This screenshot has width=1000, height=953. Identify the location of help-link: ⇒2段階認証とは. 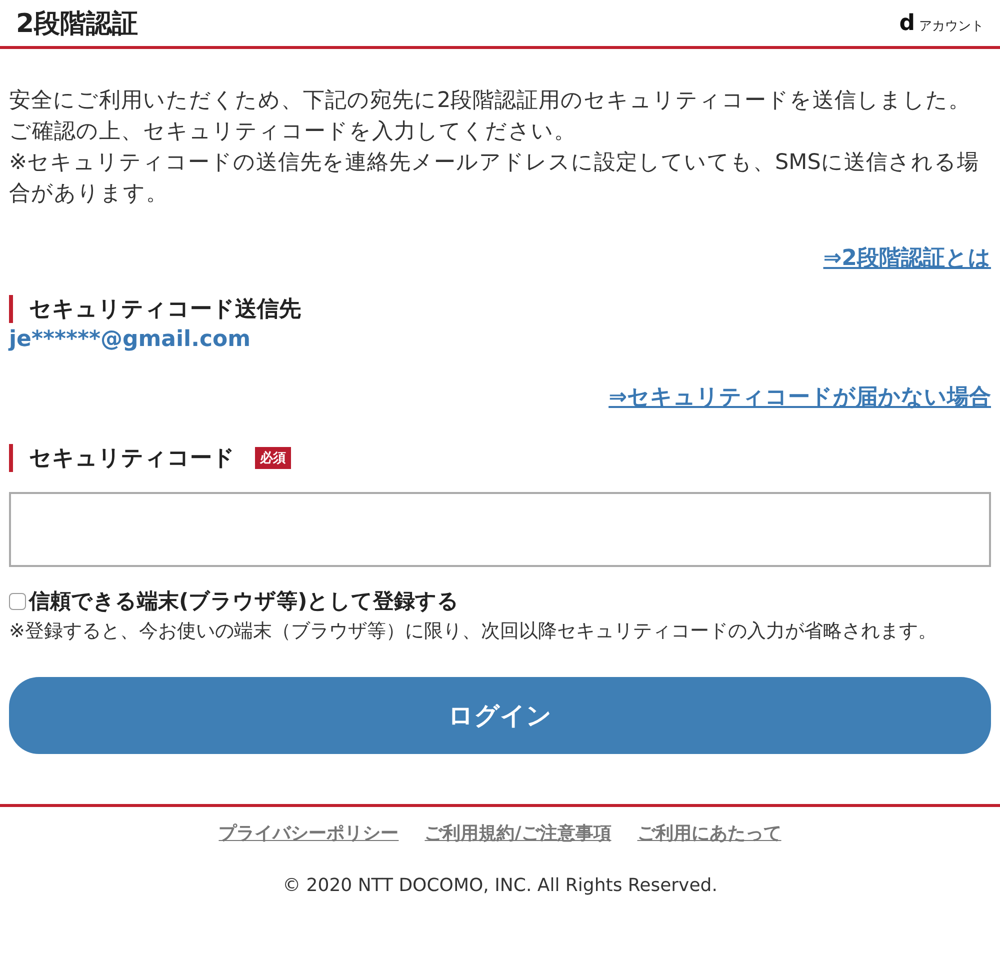
(907, 258).